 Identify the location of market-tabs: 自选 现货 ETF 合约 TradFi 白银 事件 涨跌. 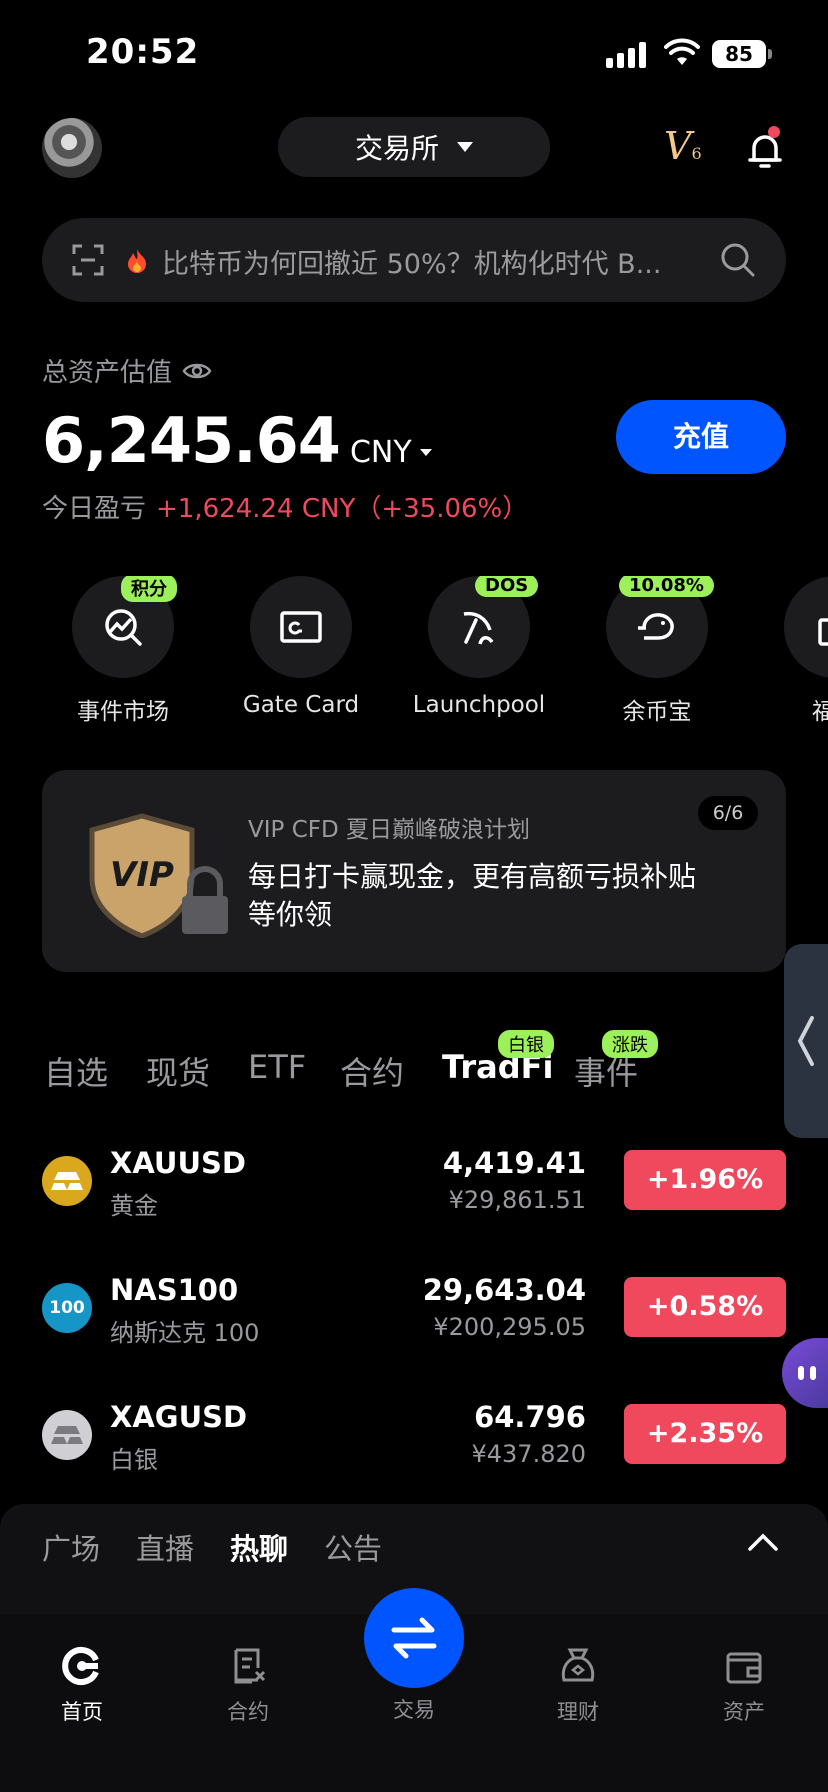
(394, 1061).